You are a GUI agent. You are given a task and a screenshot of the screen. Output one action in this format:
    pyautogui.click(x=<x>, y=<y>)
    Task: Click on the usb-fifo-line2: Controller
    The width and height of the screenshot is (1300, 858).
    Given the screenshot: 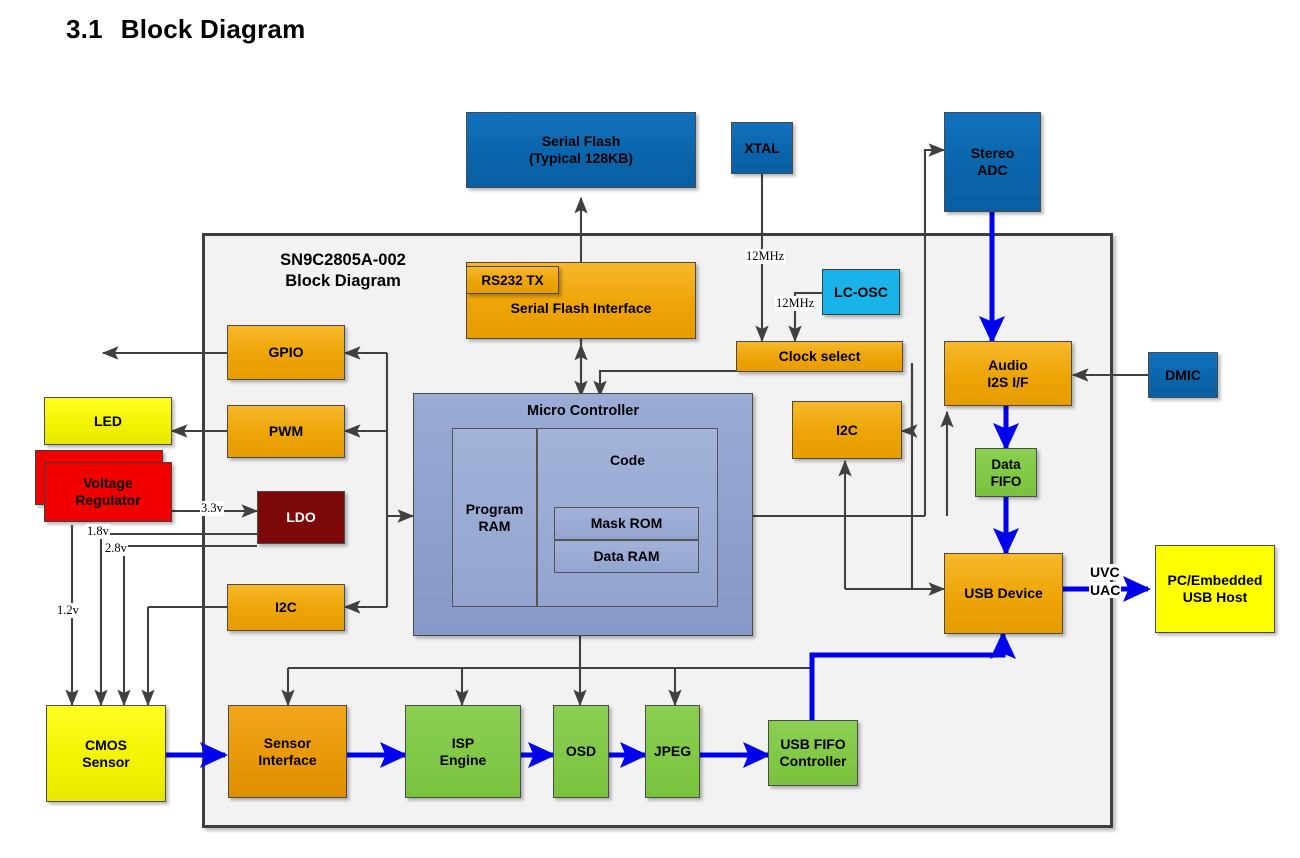 What is the action you would take?
    pyautogui.click(x=813, y=761)
    